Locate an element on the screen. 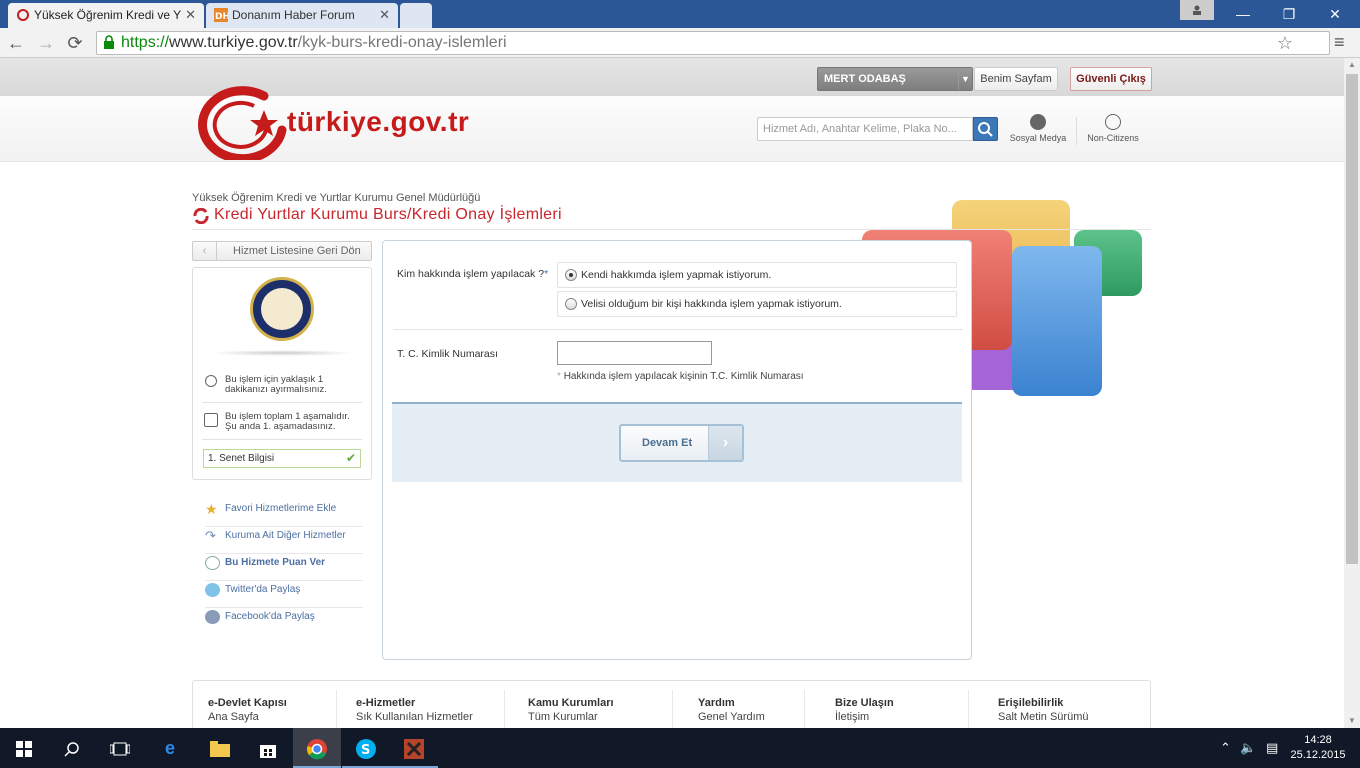 The width and height of the screenshot is (1360, 768). site-logo-text: türkiye.gov.tr is located at coordinates (378, 122).